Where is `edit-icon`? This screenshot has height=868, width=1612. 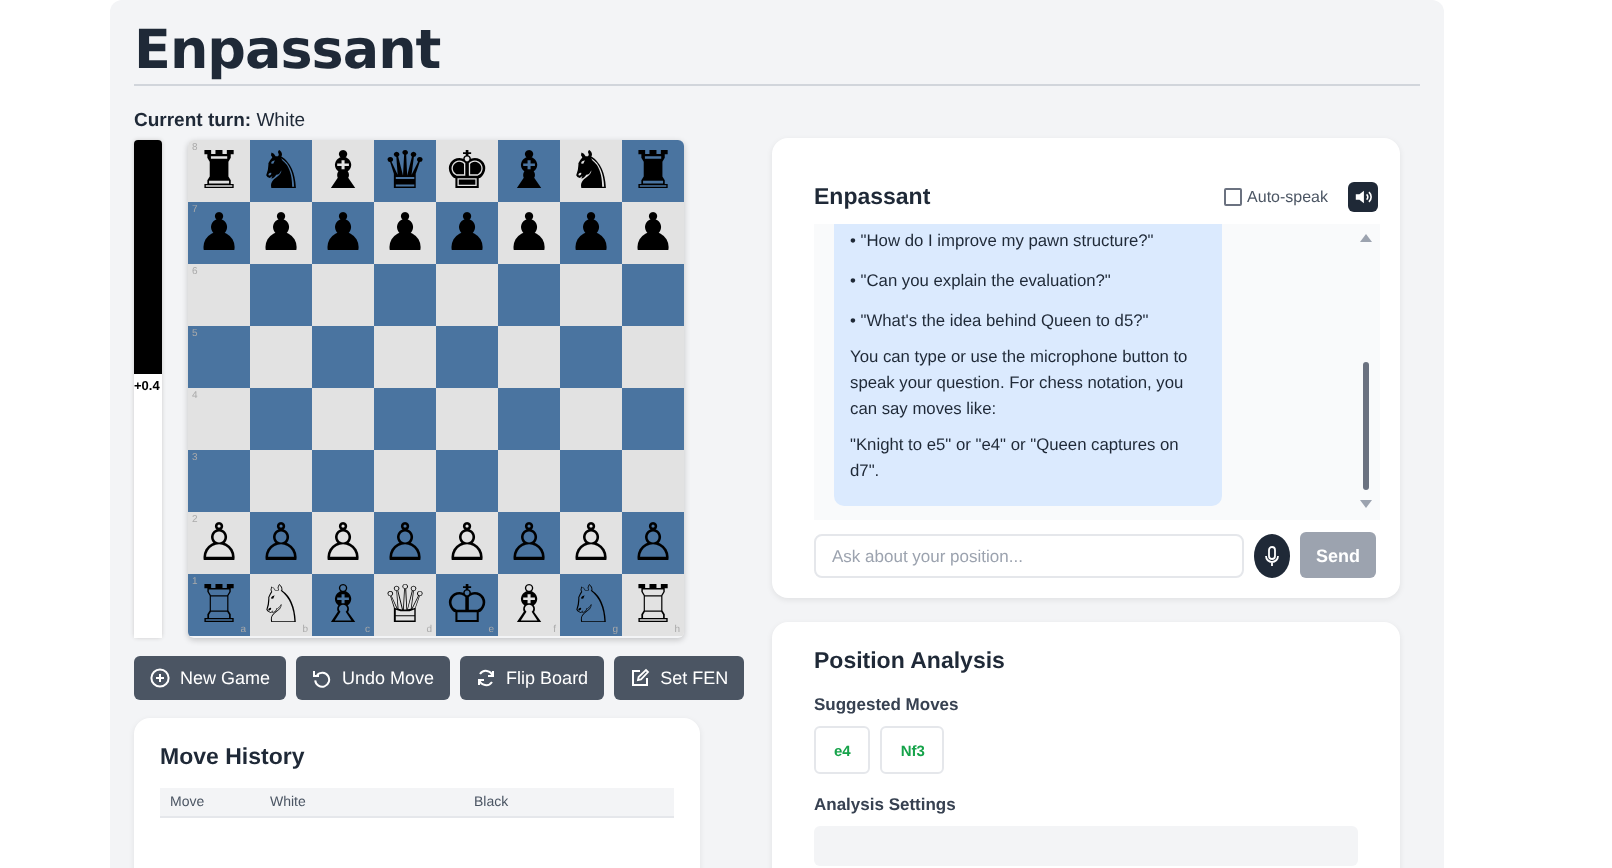
edit-icon is located at coordinates (640, 678).